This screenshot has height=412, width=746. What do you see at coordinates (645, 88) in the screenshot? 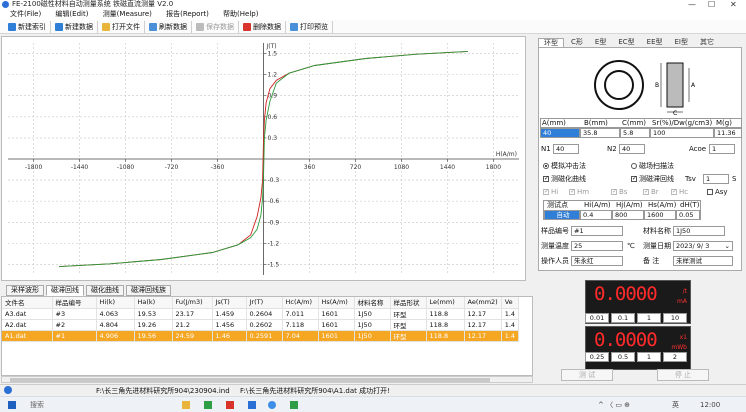
I see `ring-diagram: B A C` at bounding box center [645, 88].